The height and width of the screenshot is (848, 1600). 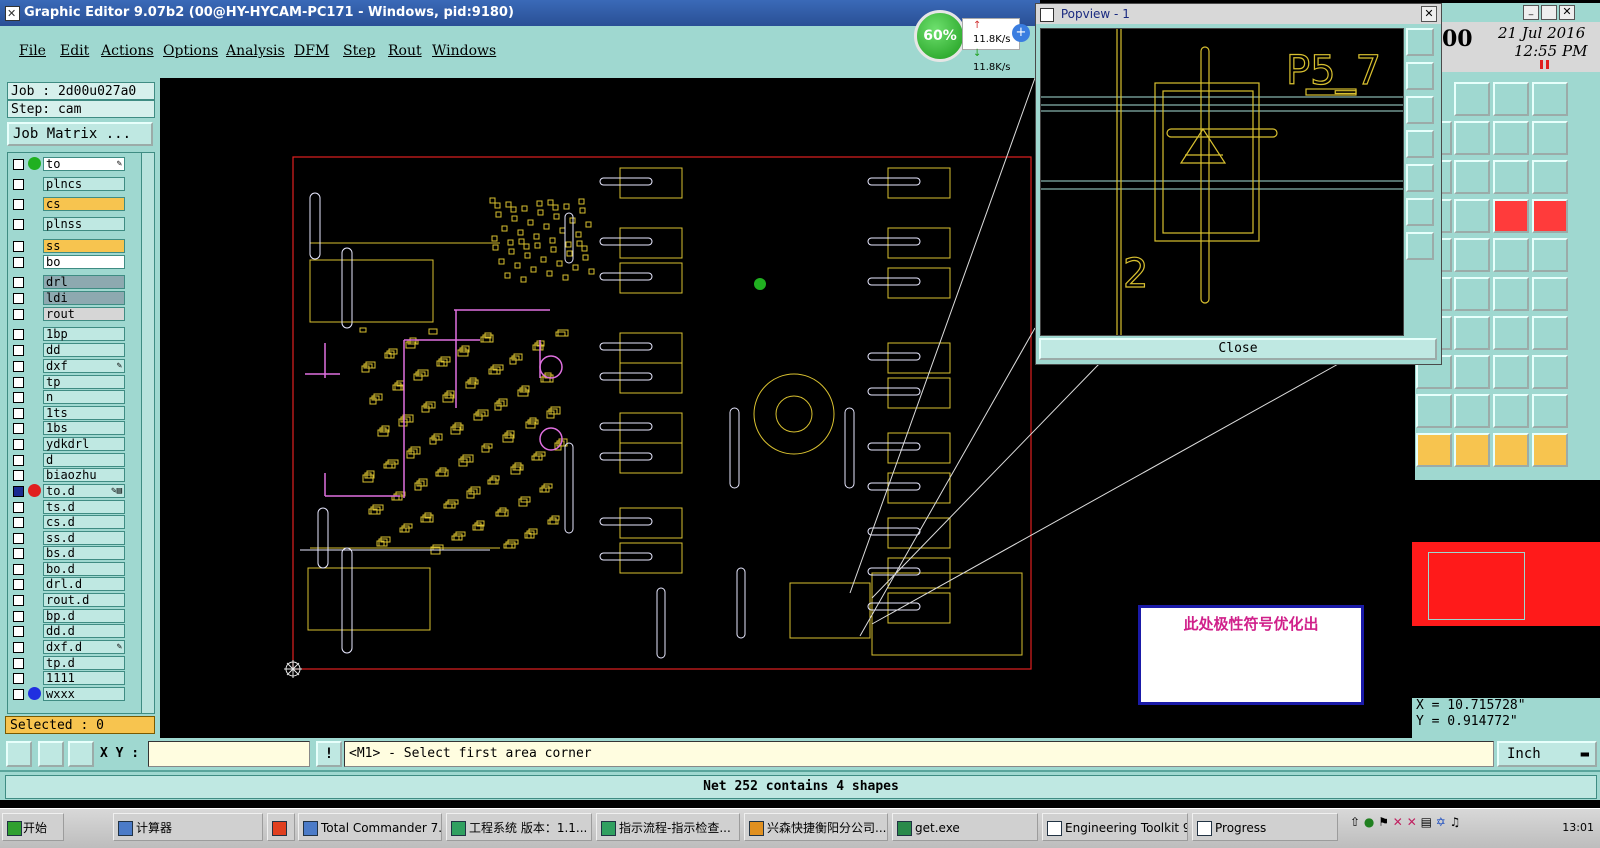 What do you see at coordinates (68, 631) in the screenshot?
I see `layer-row-dd-d: dd.d` at bounding box center [68, 631].